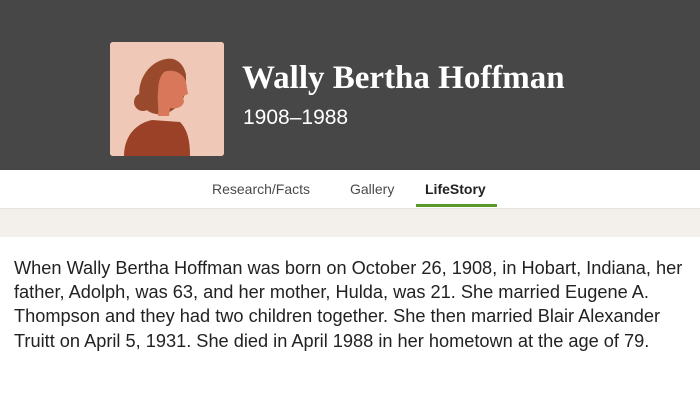 The image size is (700, 403). I want to click on active-tab-indicator, so click(456, 205).